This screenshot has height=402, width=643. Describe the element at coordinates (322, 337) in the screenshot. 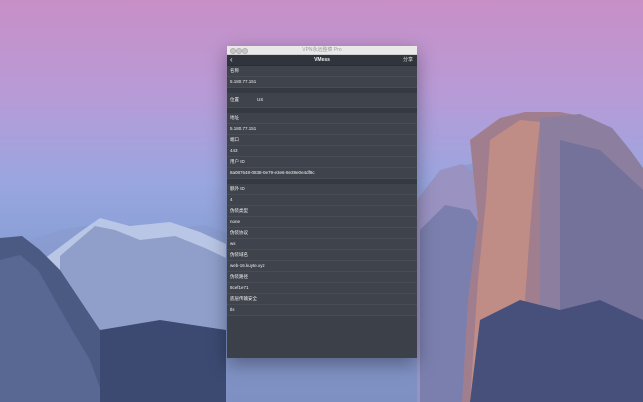

I see `empty-area` at that location.